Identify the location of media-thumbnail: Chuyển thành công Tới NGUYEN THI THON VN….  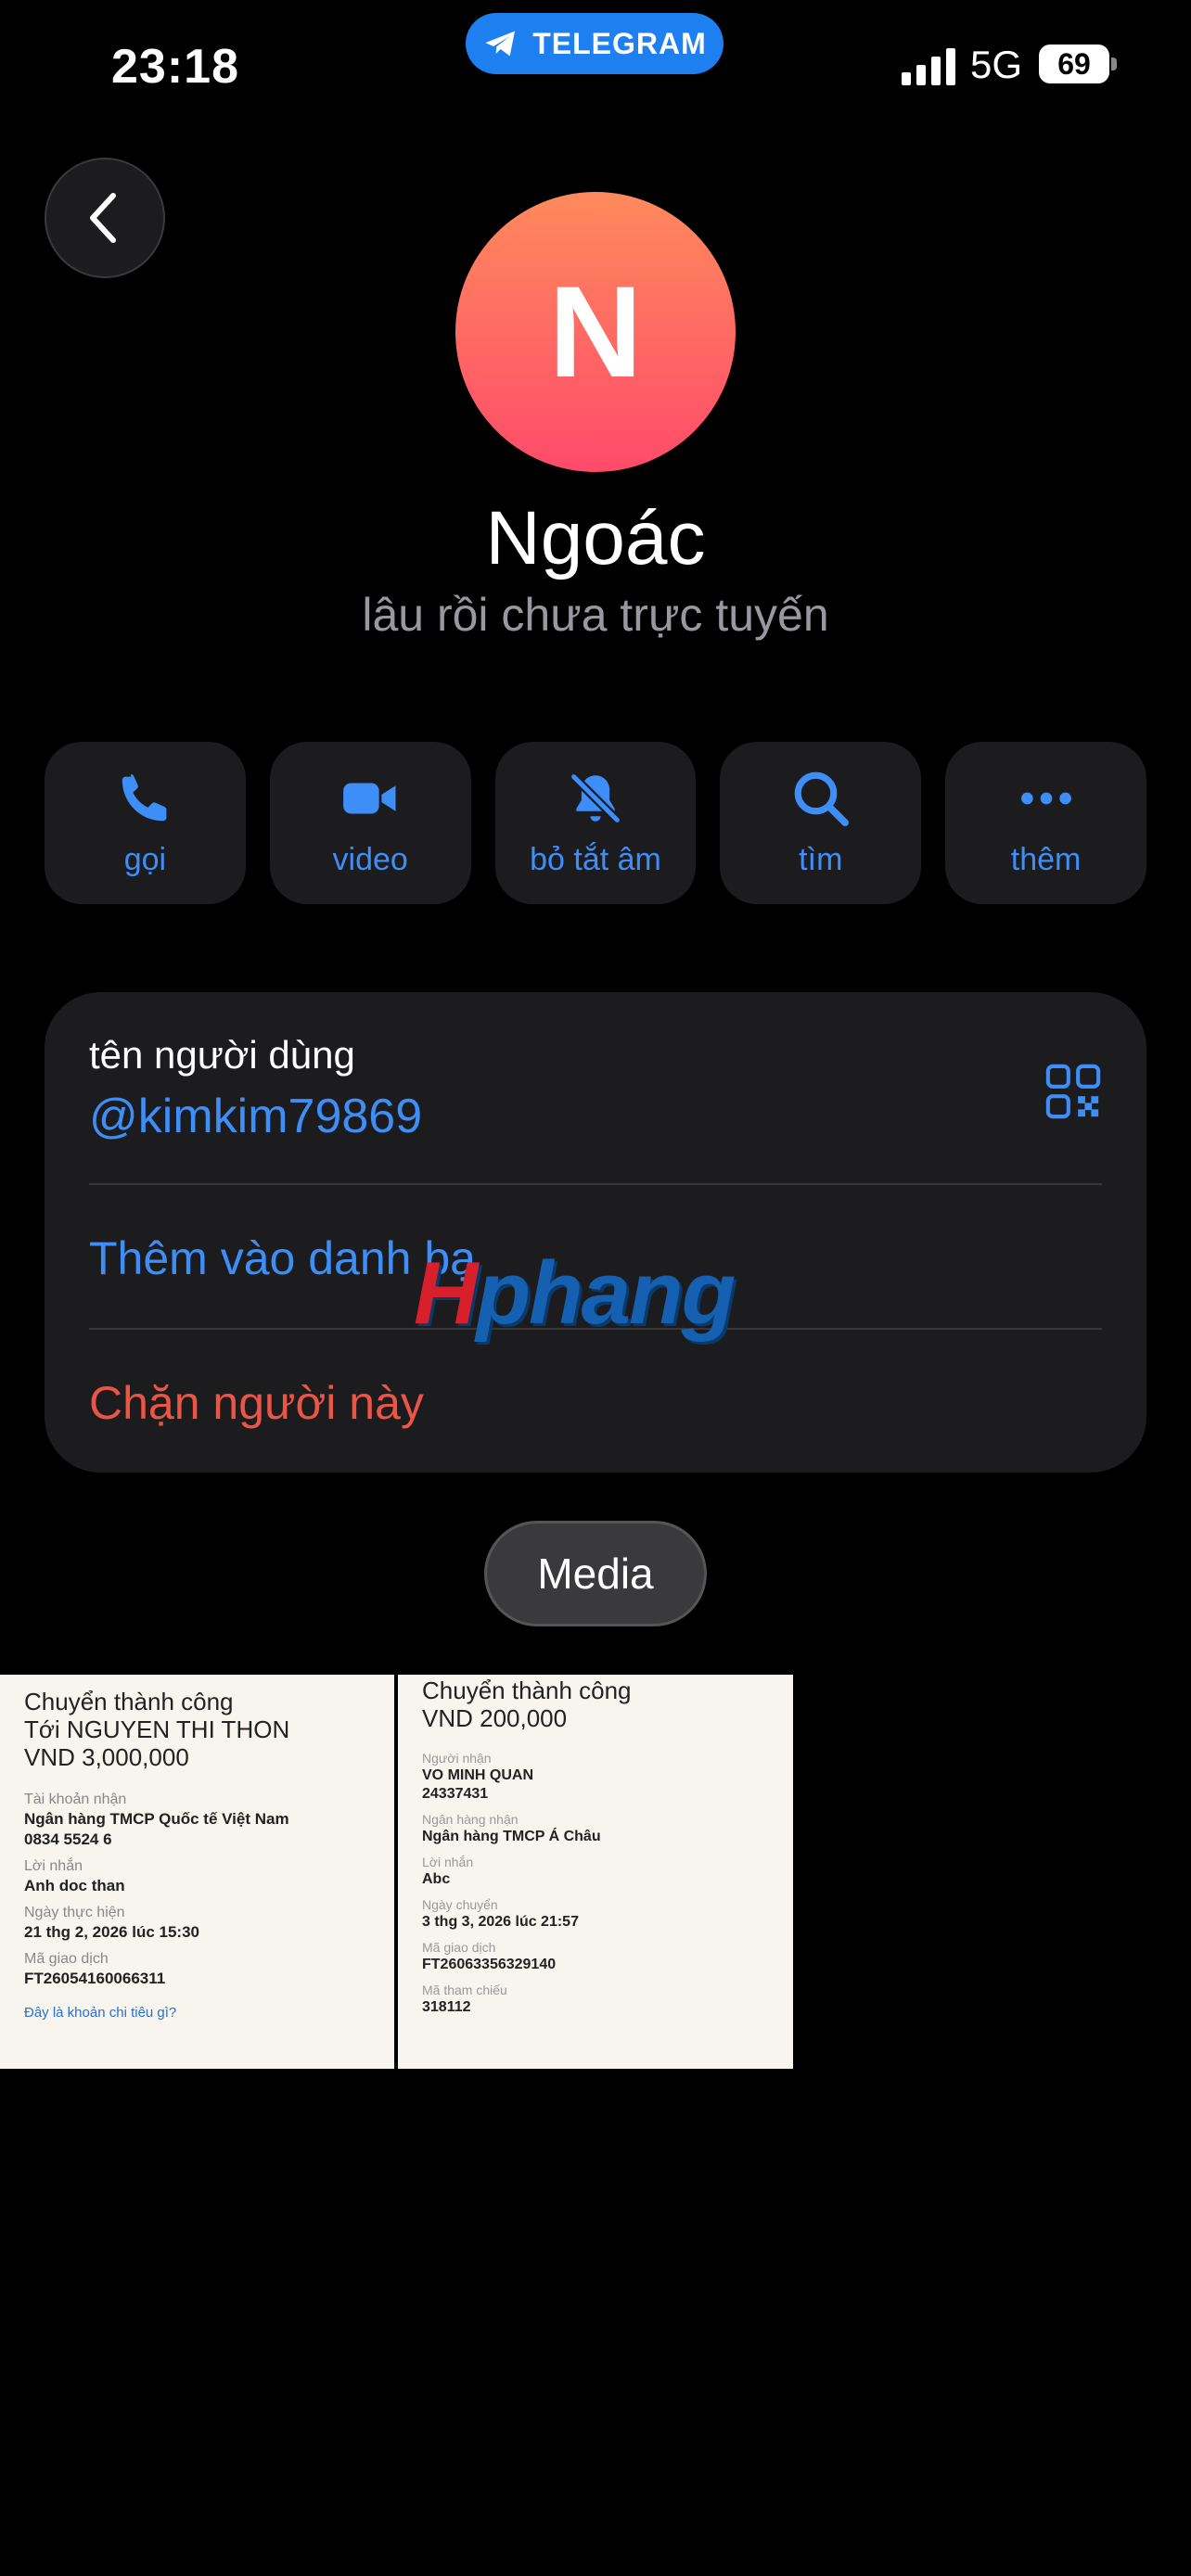
(197, 1872).